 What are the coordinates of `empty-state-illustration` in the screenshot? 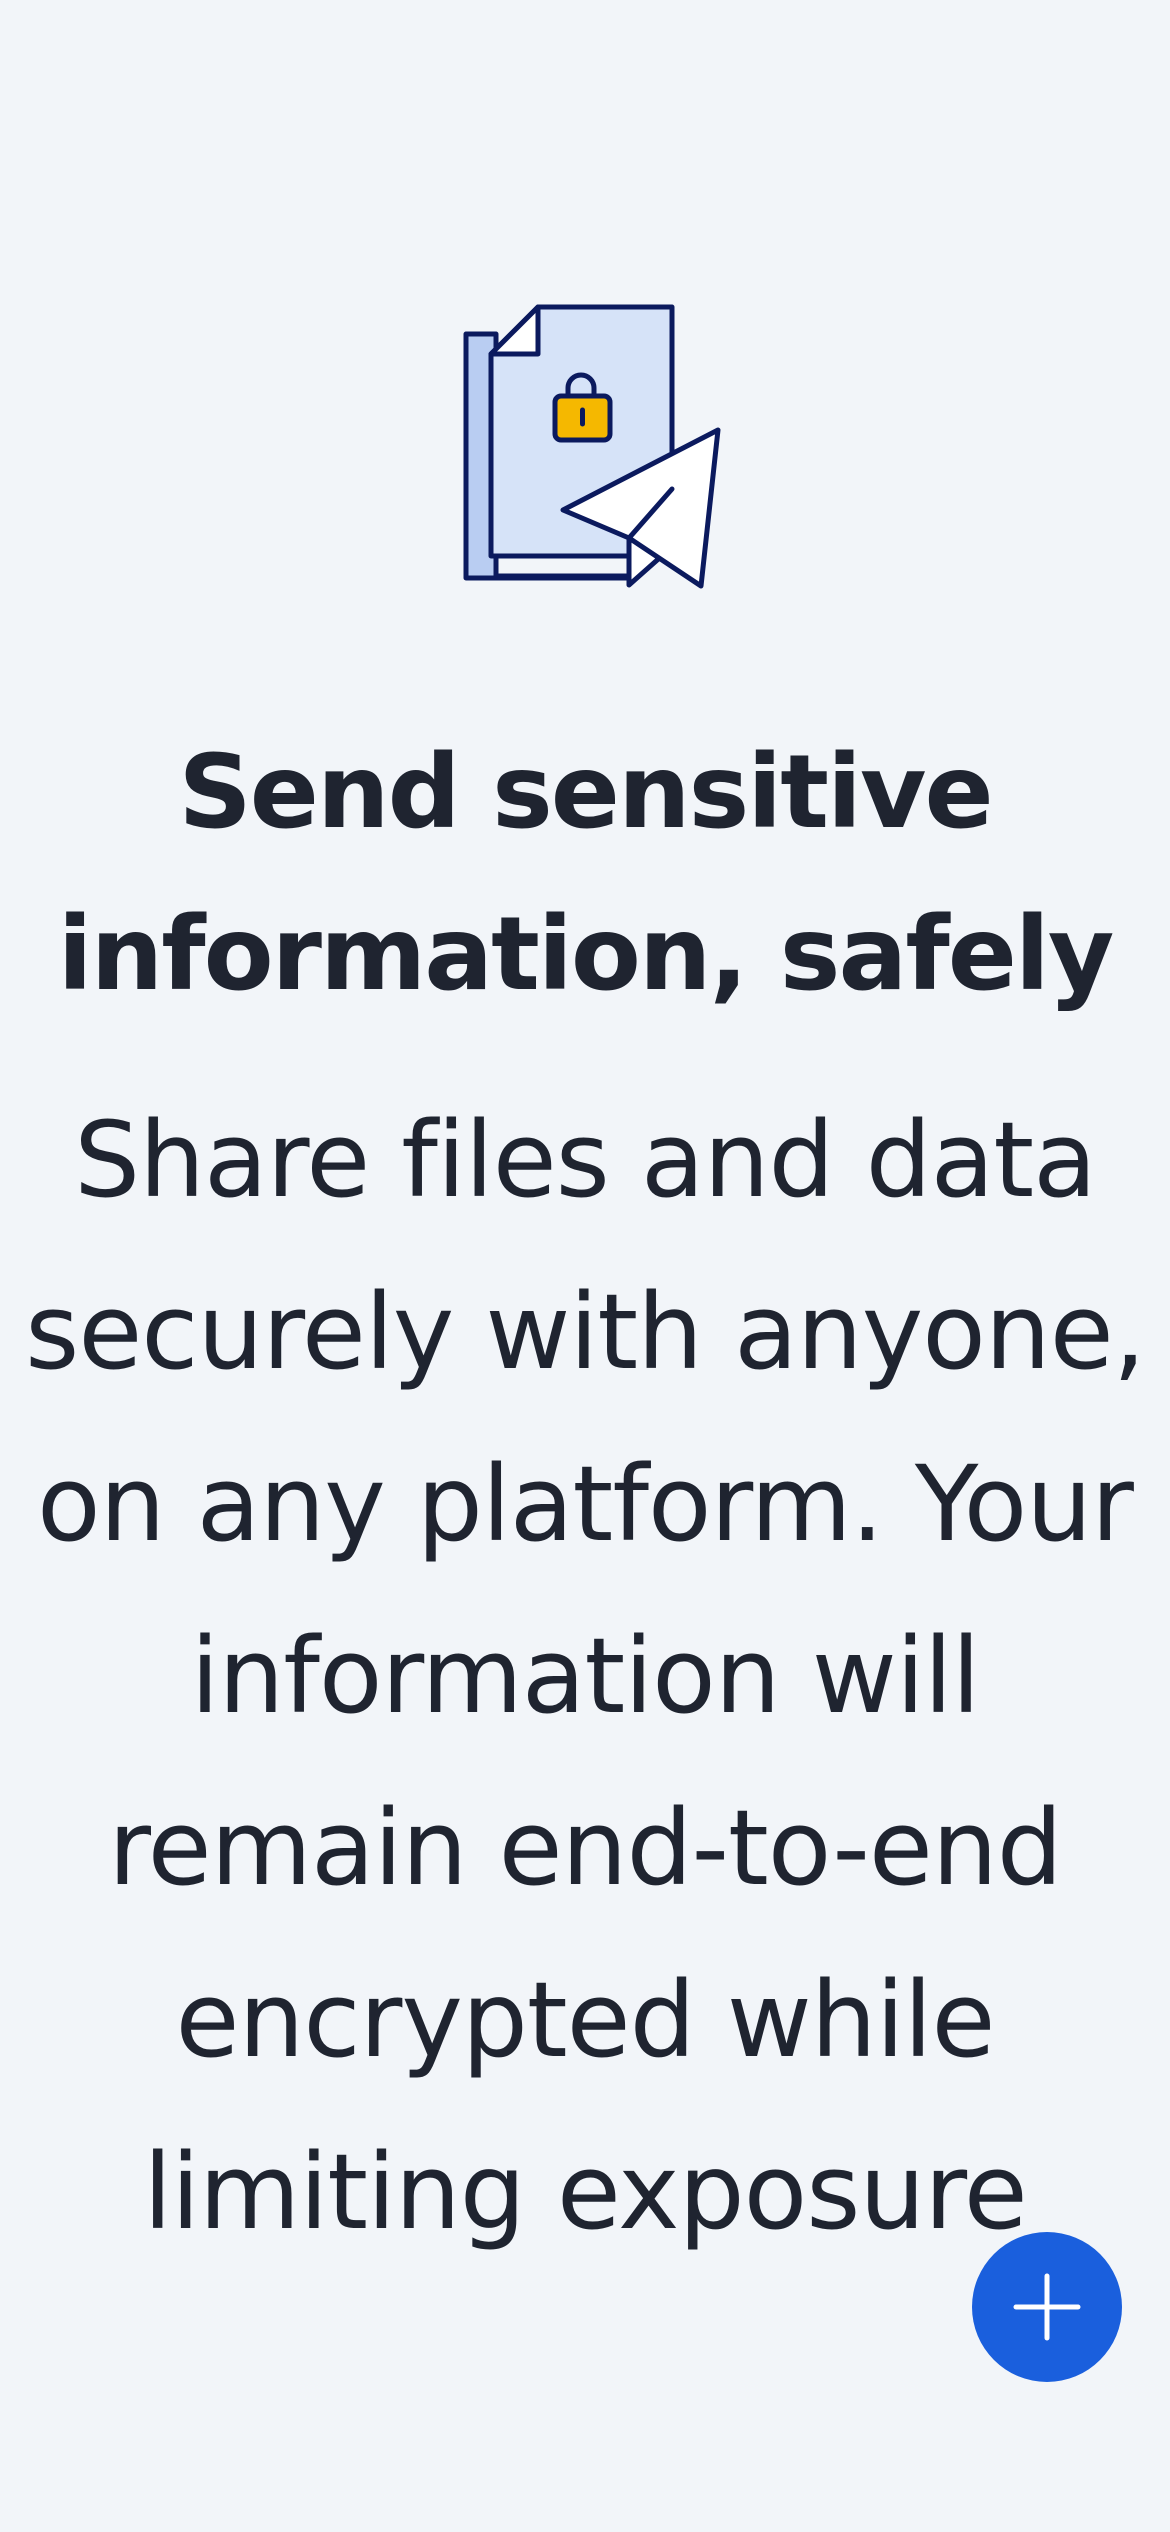 It's located at (595, 450).